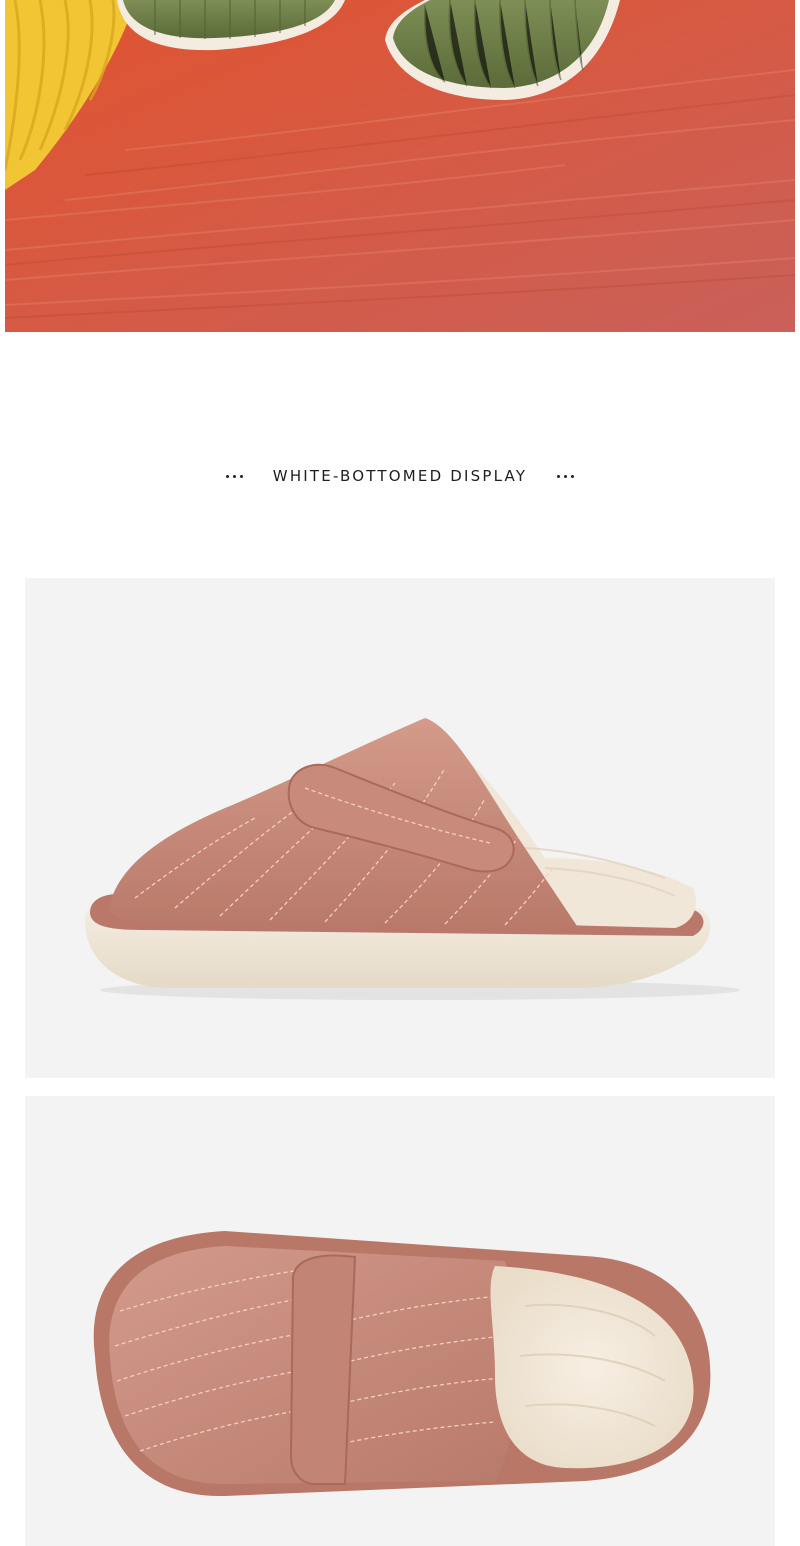 The image size is (800, 1546). Describe the element at coordinates (566, 476) in the screenshot. I see `heading-dots-right` at that location.